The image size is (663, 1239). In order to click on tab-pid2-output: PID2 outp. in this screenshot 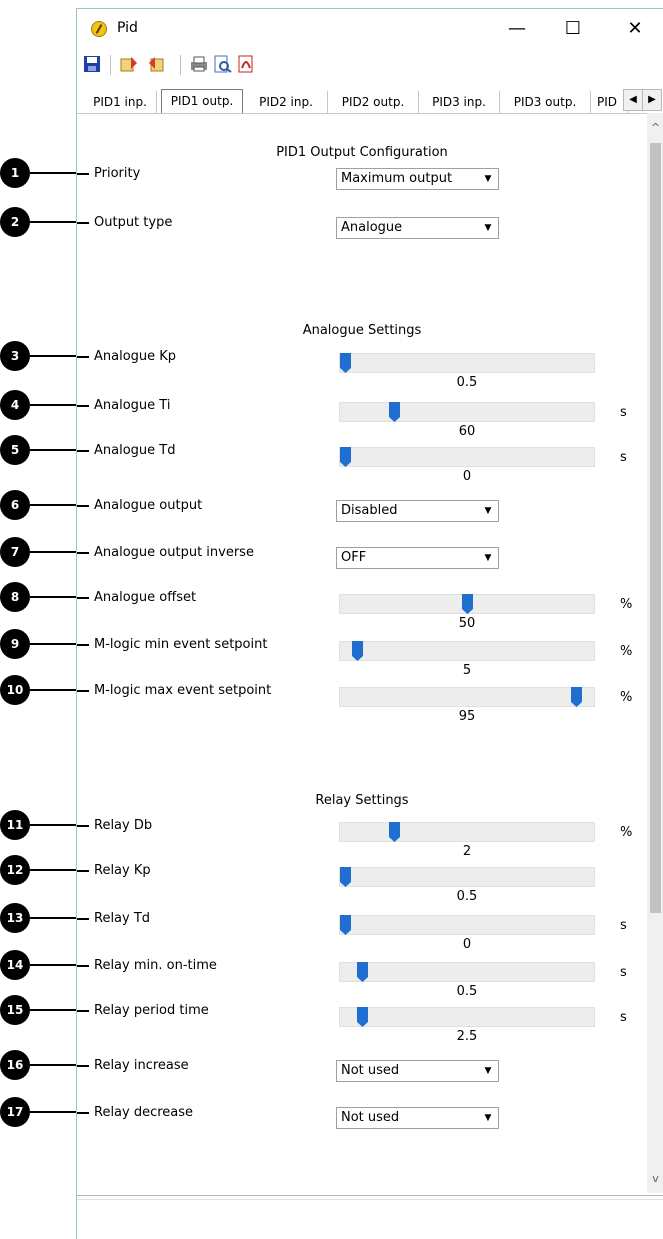, I will do `click(373, 102)`.